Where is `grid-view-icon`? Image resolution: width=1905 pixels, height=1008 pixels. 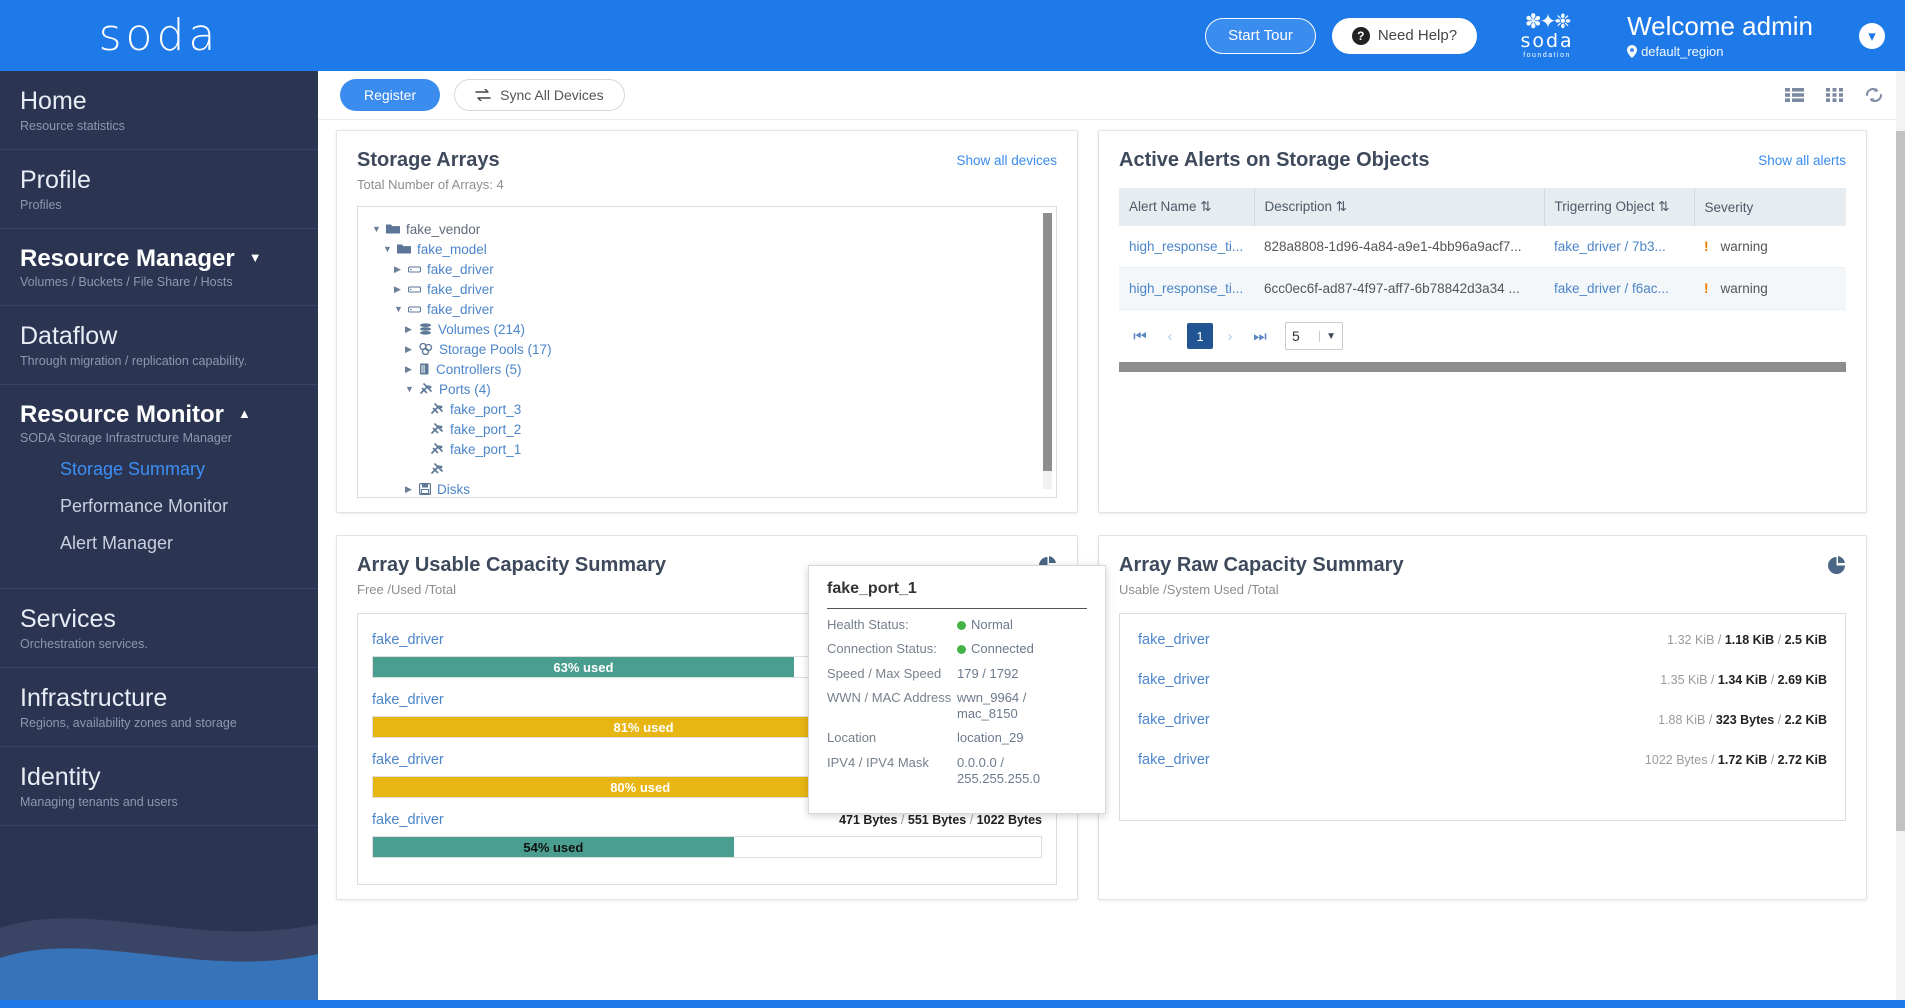 grid-view-icon is located at coordinates (1834, 95).